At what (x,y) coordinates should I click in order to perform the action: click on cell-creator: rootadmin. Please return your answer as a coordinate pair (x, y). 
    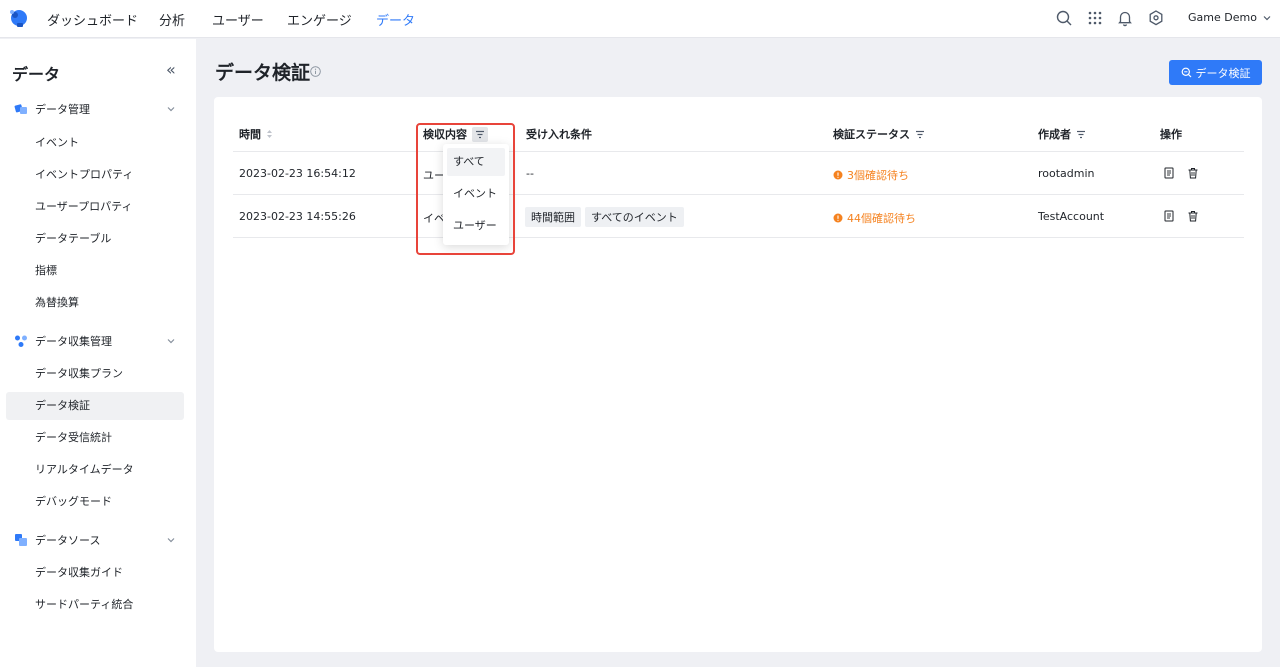
    Looking at the image, I should click on (1066, 173).